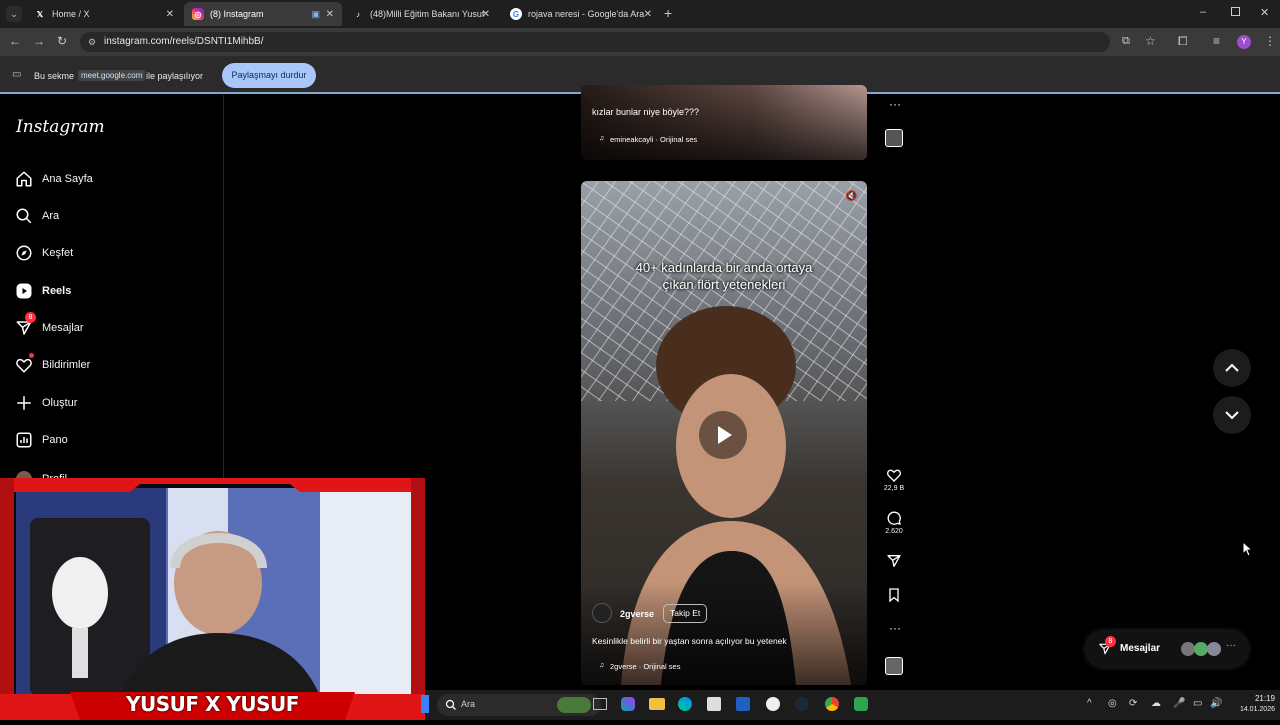  I want to click on tab-search-chevron-icon: ⌄, so click(14, 14).